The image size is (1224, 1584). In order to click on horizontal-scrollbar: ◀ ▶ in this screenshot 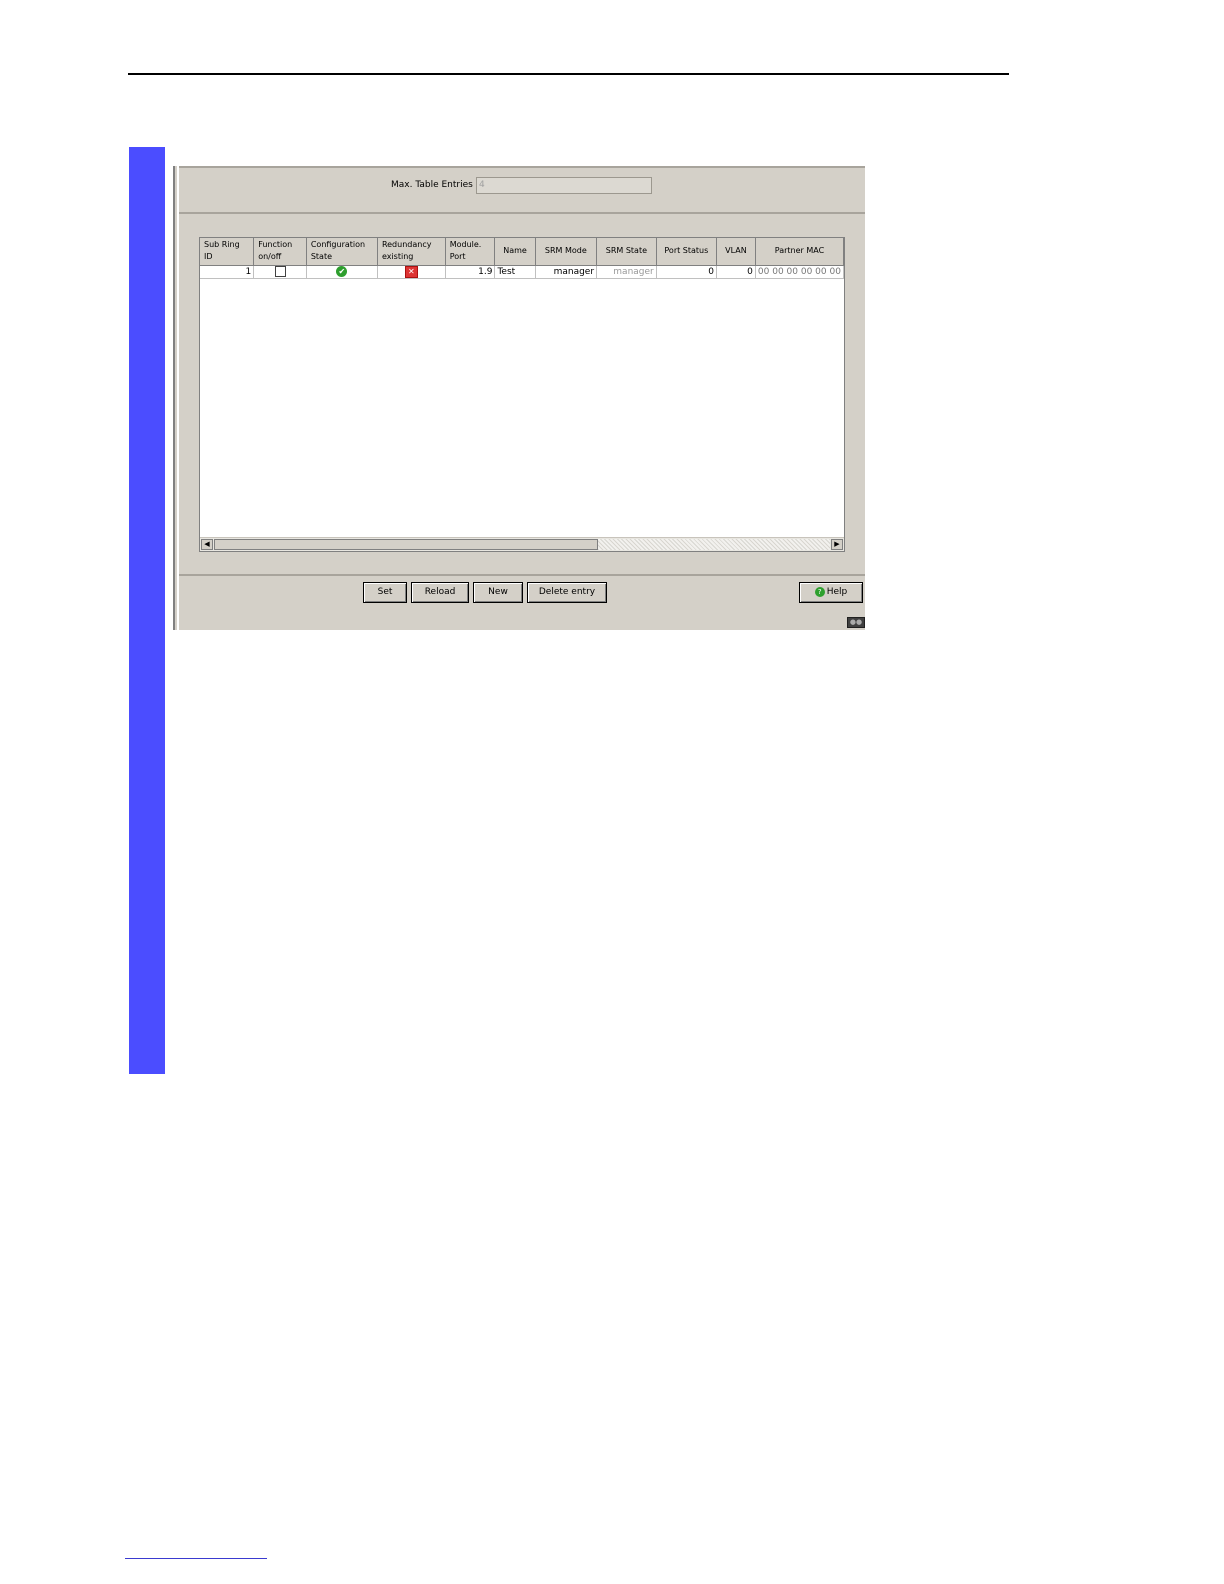, I will do `click(522, 544)`.